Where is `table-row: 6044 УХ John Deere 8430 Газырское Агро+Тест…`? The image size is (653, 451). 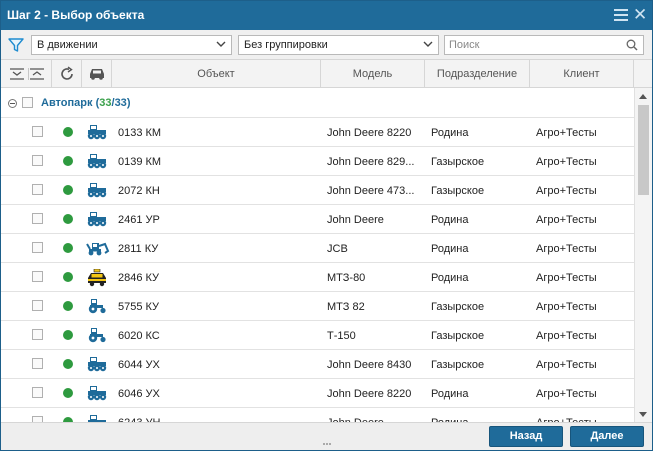
table-row: 6044 УХ John Deere 8430 Газырское Агро+Тест… is located at coordinates (317, 363).